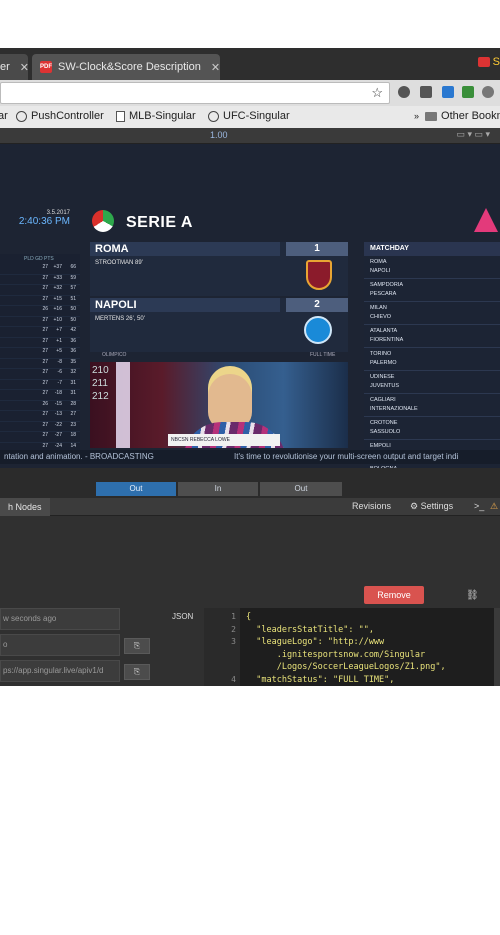 The width and height of the screenshot is (500, 935). I want to click on standings-cell: 50, so click(73, 319).